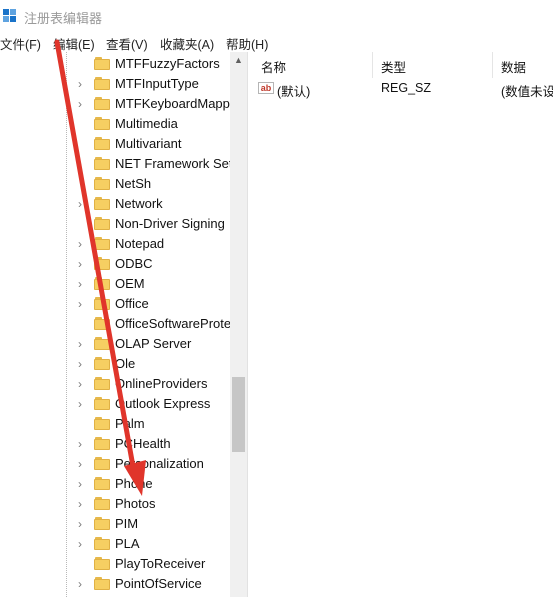  What do you see at coordinates (115, 304) in the screenshot?
I see `tree-item: › Office` at bounding box center [115, 304].